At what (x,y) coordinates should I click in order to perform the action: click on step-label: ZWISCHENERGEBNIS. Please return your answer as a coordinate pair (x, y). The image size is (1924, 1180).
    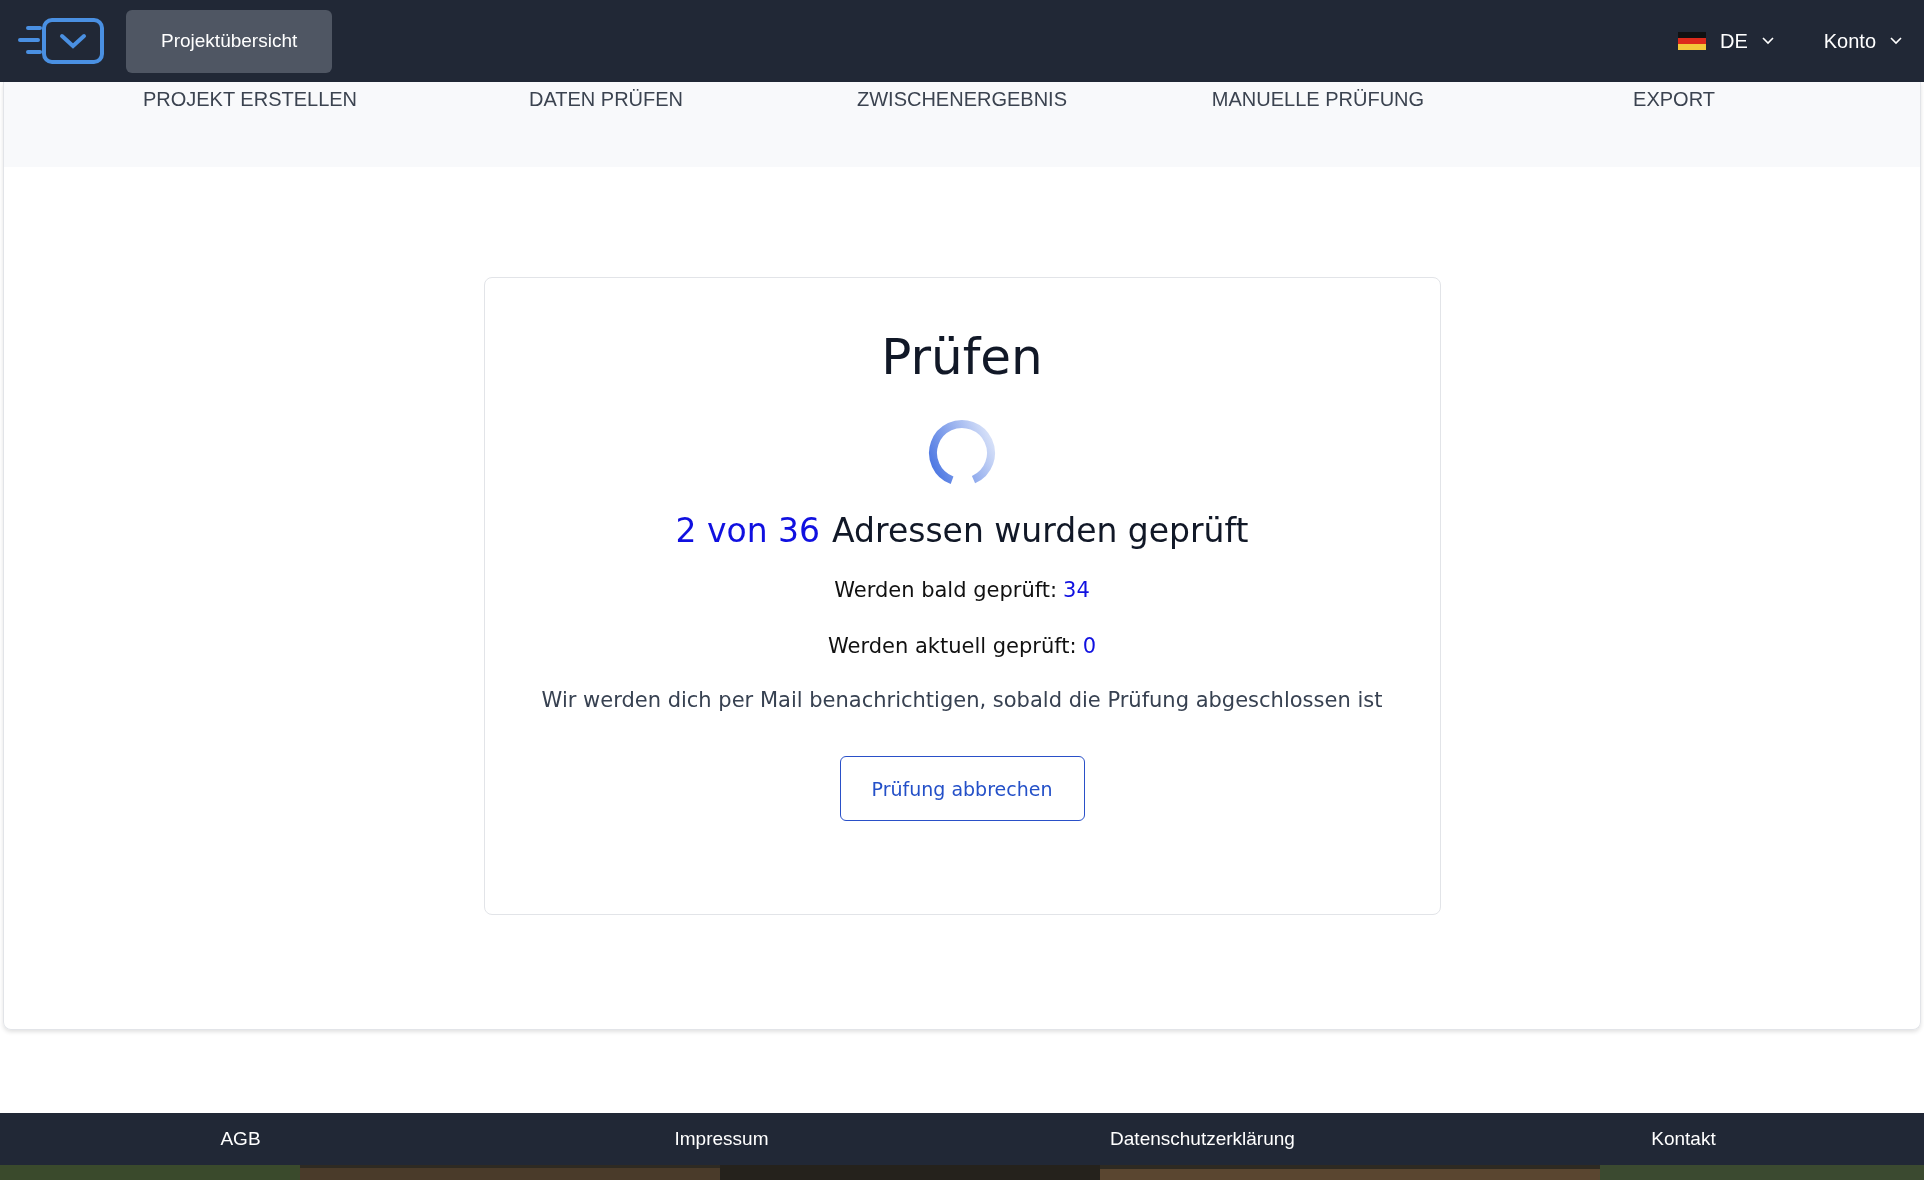
    Looking at the image, I should click on (962, 99).